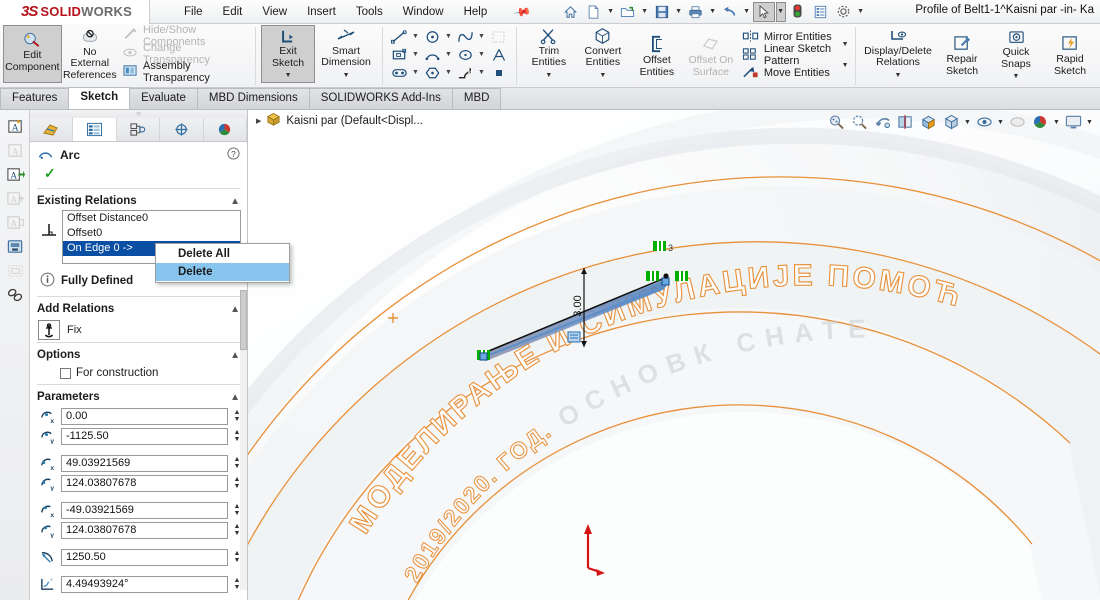 This screenshot has height=600, width=1100. I want to click on section-view-icon, so click(905, 122).